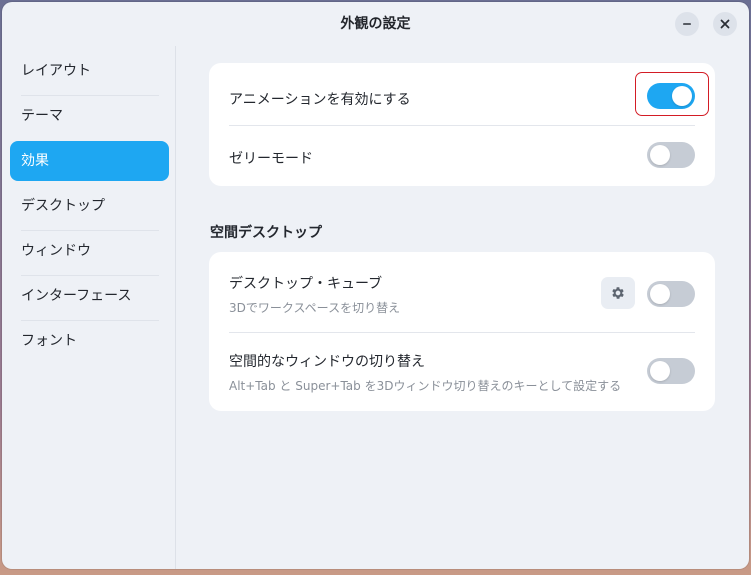  What do you see at coordinates (89, 161) in the screenshot?
I see `sidebar-item-effects: 効果` at bounding box center [89, 161].